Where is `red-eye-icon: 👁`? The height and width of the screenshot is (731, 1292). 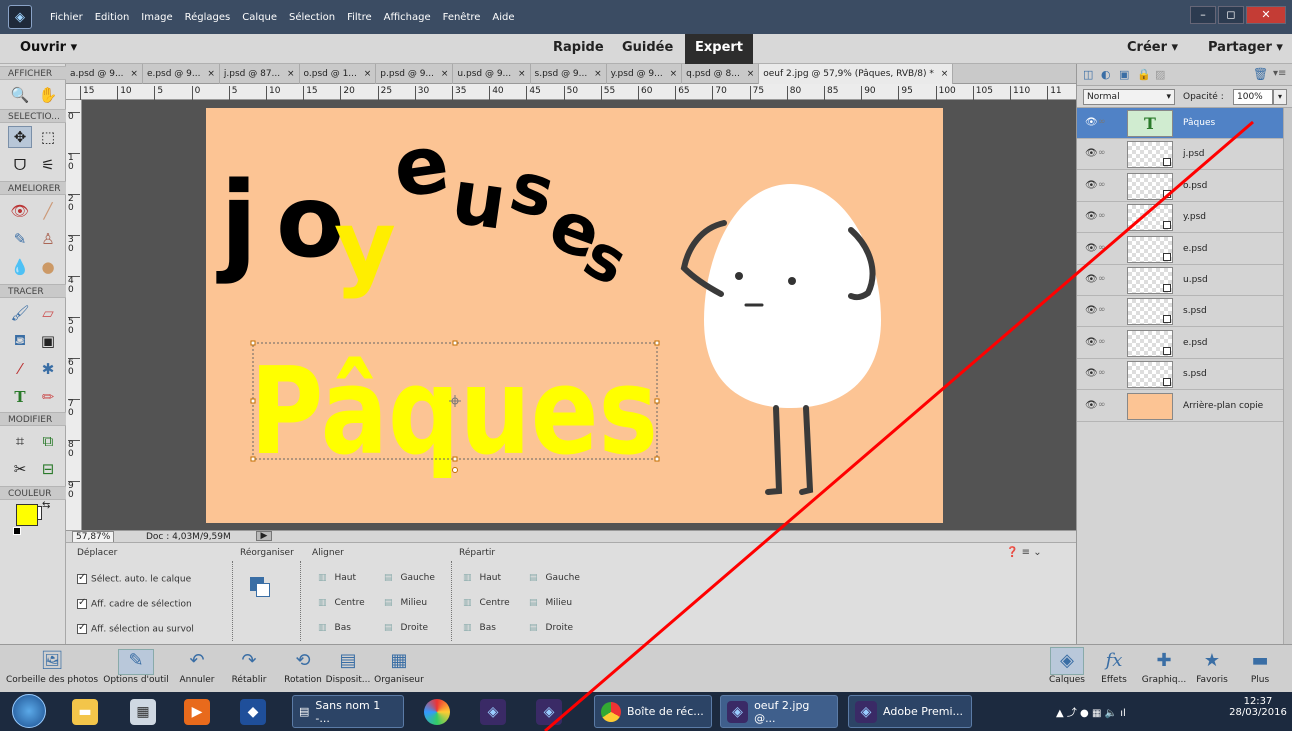
red-eye-icon: 👁 is located at coordinates (20, 211).